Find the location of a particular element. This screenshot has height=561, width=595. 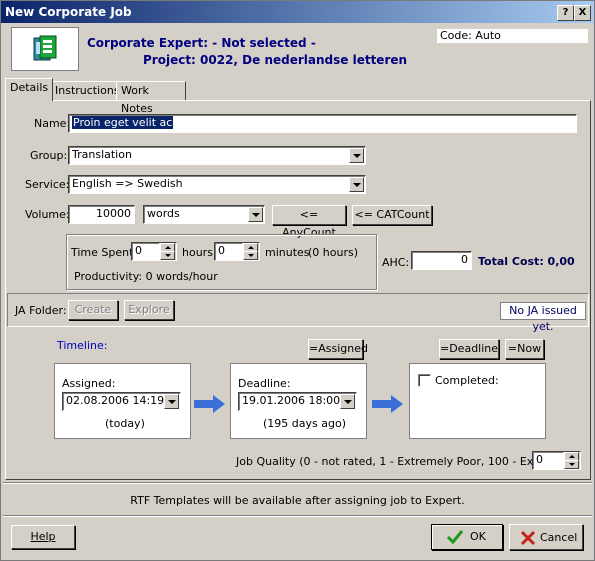

ja-create-button: Create is located at coordinates (93, 310).